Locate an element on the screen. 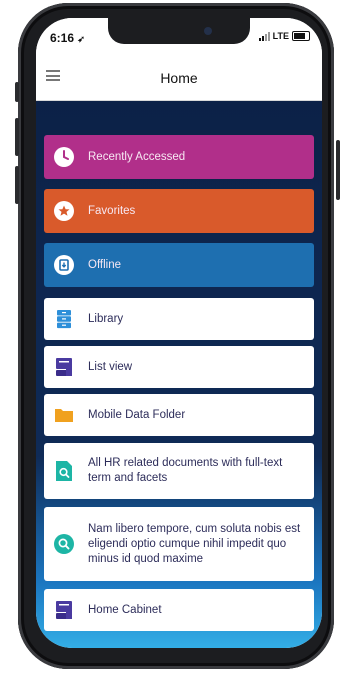 Image resolution: width=355 pixels, height=677 pixels. item-label: Offline is located at coordinates (105, 264).